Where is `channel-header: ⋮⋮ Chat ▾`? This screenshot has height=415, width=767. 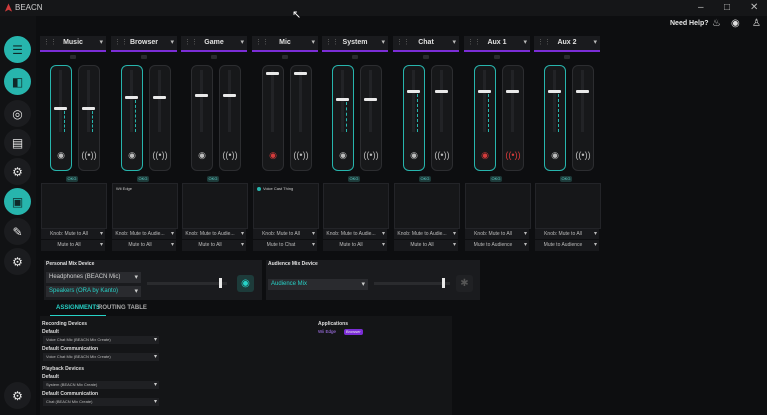 channel-header: ⋮⋮ Chat ▾ is located at coordinates (426, 44).